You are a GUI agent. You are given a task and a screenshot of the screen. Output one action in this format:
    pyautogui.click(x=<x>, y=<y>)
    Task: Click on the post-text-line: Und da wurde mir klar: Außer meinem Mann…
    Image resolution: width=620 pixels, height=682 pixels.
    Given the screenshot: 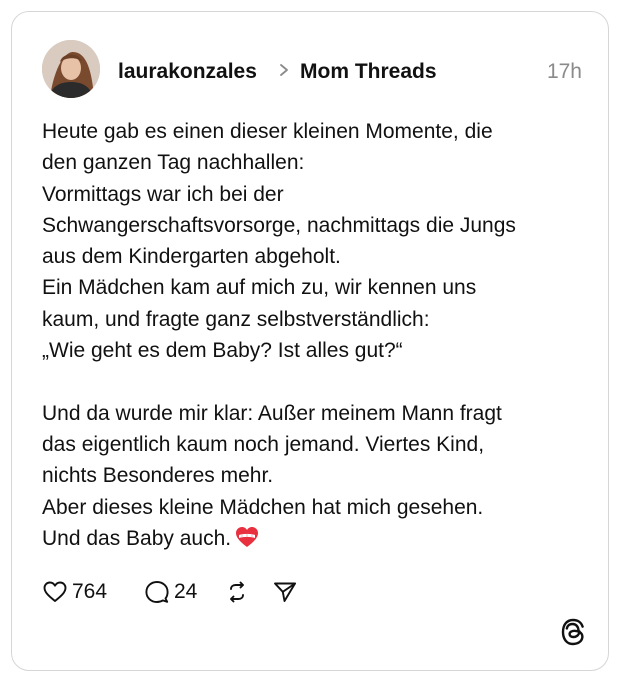 What is the action you would take?
    pyautogui.click(x=272, y=413)
    